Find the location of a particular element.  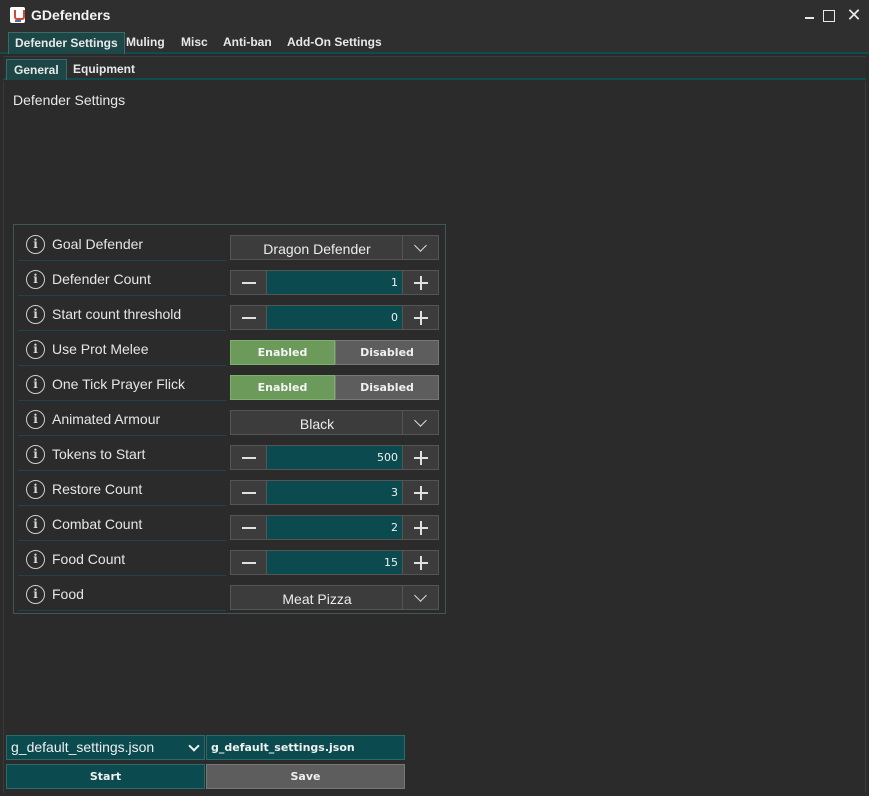

one-tick-prayer-flick-toggle: Enabled Disabled is located at coordinates (334, 387).